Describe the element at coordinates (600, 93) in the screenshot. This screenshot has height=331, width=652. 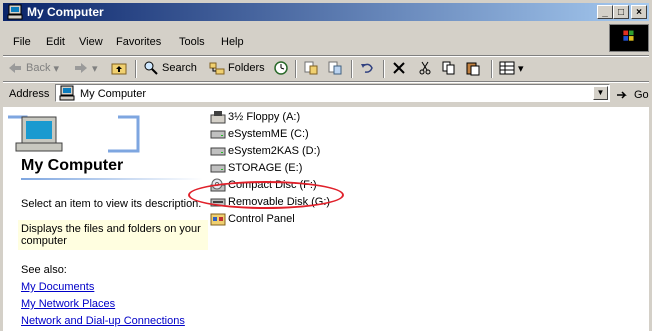
I see `address-dropdown-button: ▼` at that location.